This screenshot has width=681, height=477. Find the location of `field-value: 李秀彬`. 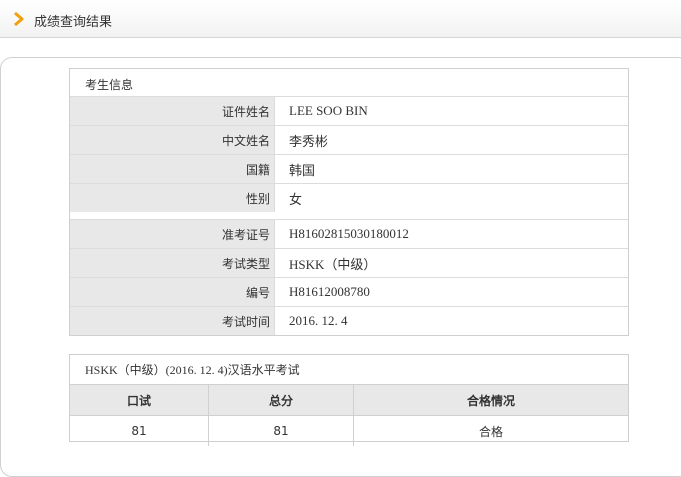

field-value: 李秀彬 is located at coordinates (451, 140).